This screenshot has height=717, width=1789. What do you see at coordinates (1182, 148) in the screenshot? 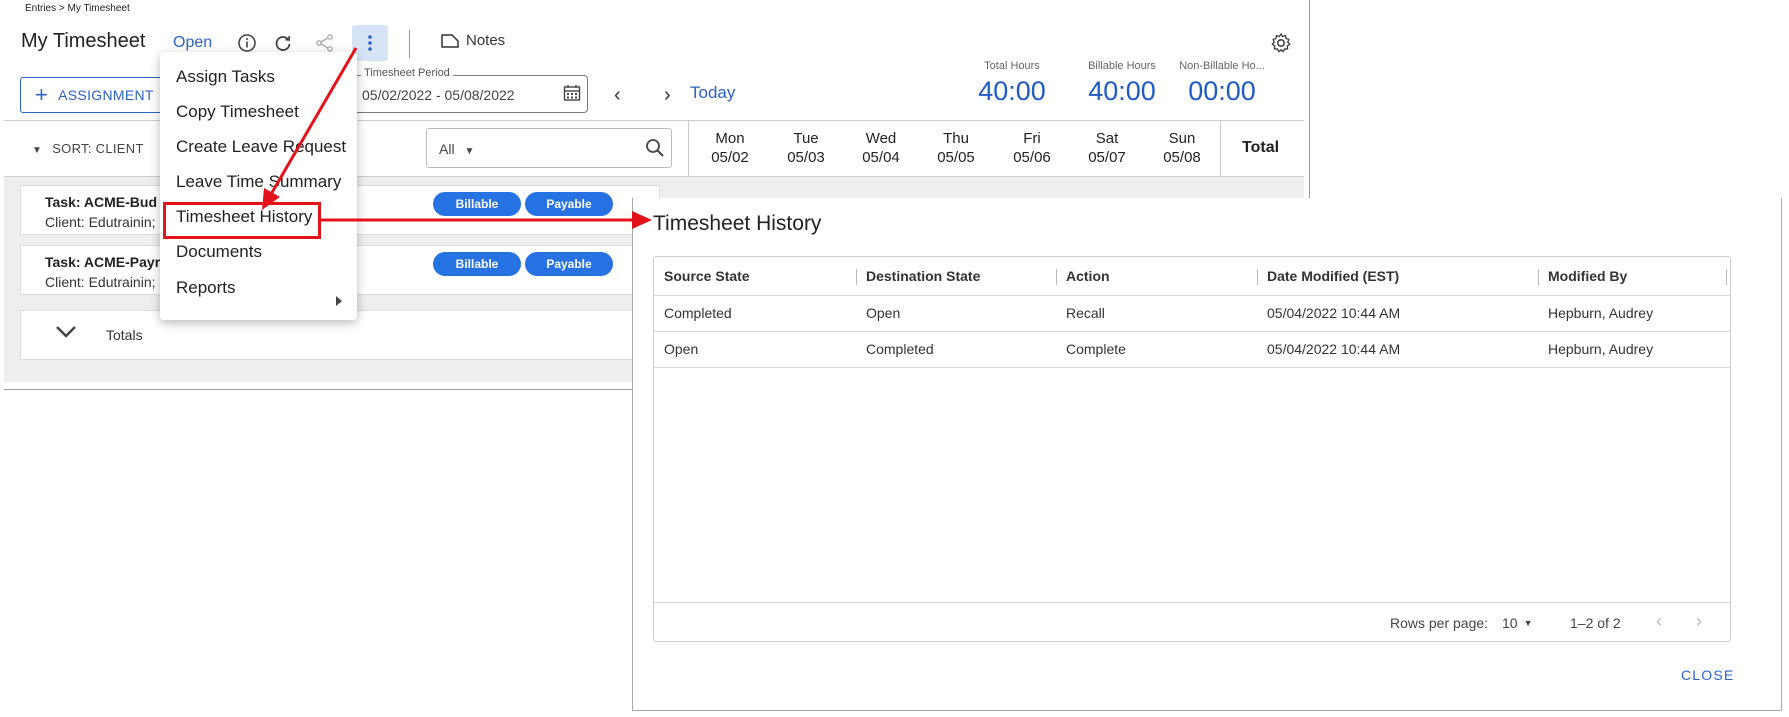
I see `day-column-sun: Sun 05/08` at bounding box center [1182, 148].